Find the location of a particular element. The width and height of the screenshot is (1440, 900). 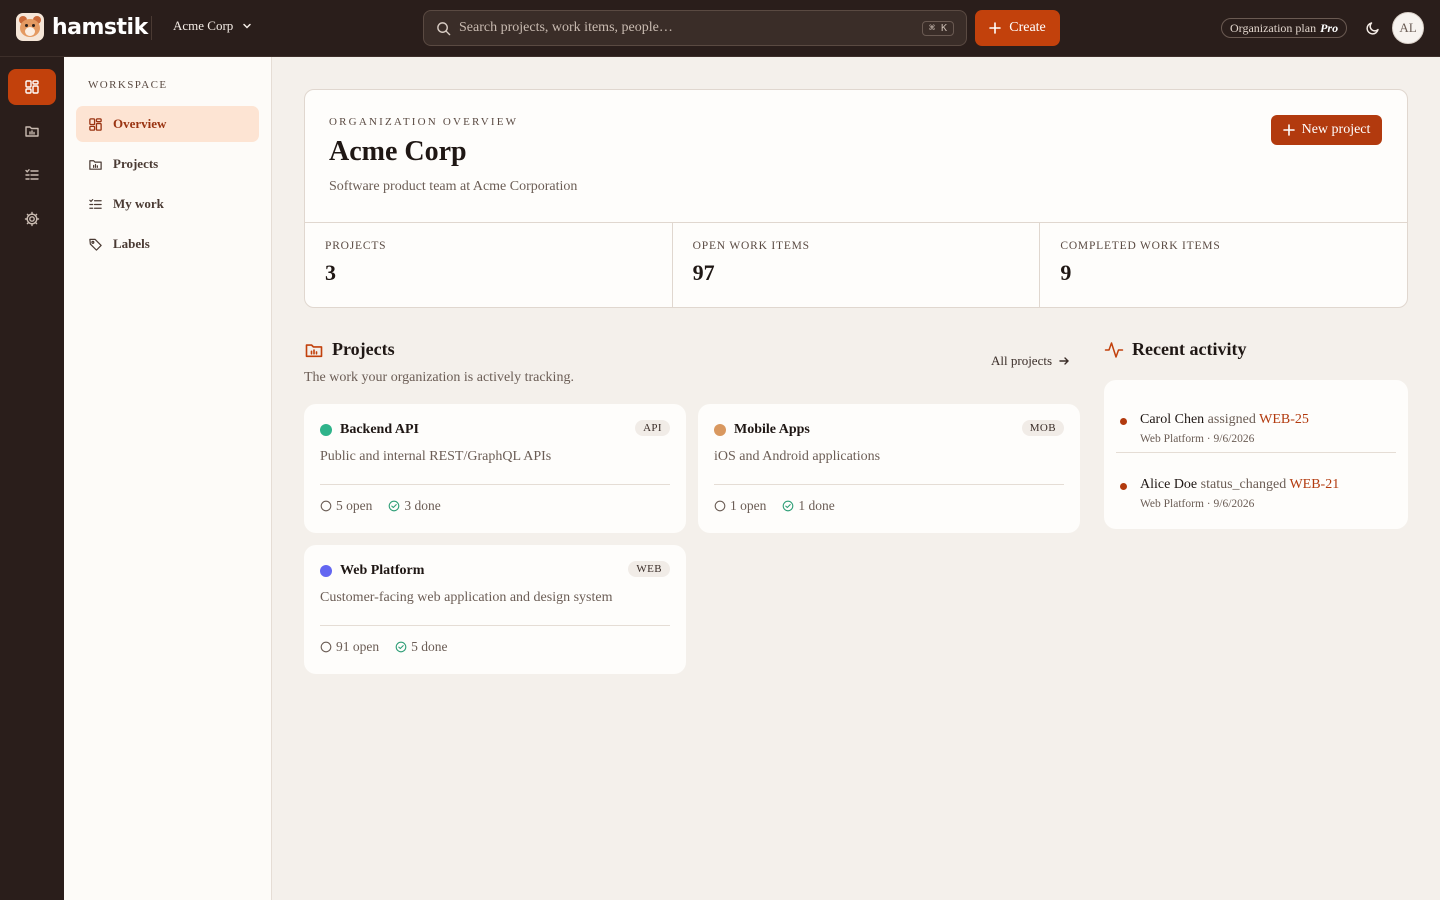

global-search: ⌘ K is located at coordinates (695, 28).